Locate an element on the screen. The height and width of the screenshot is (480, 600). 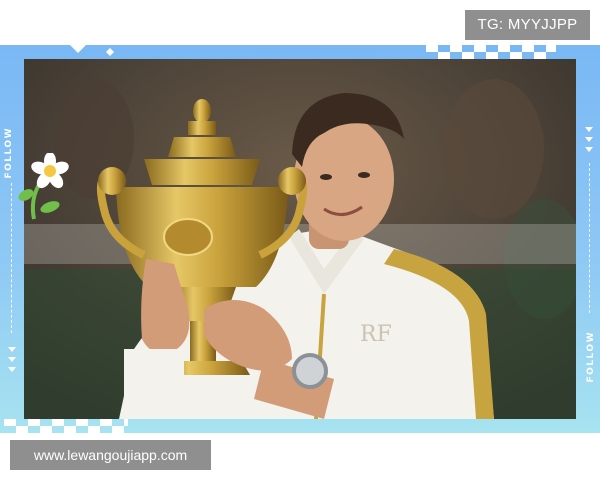
left-sleeve is located at coordinates (154, 384).